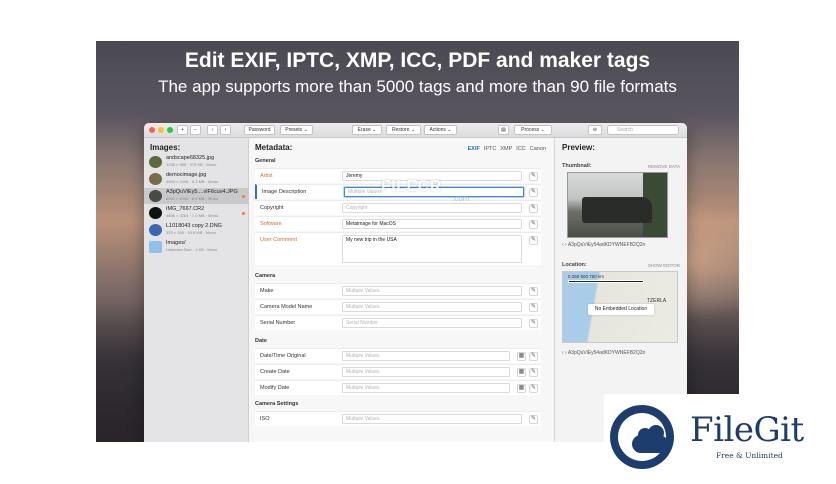  I want to click on presets-menu: Presets ⌄, so click(296, 130).